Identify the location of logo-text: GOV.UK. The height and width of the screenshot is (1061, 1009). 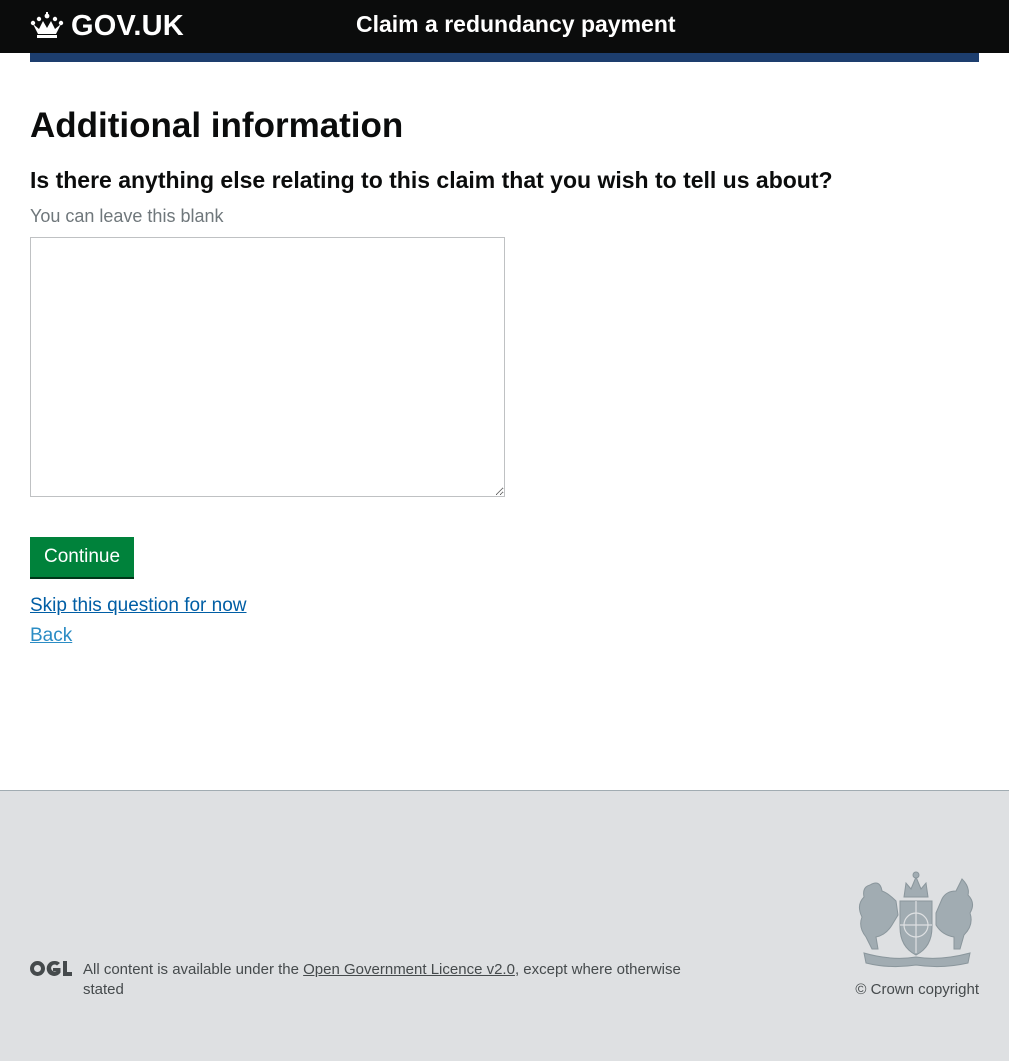
(127, 25).